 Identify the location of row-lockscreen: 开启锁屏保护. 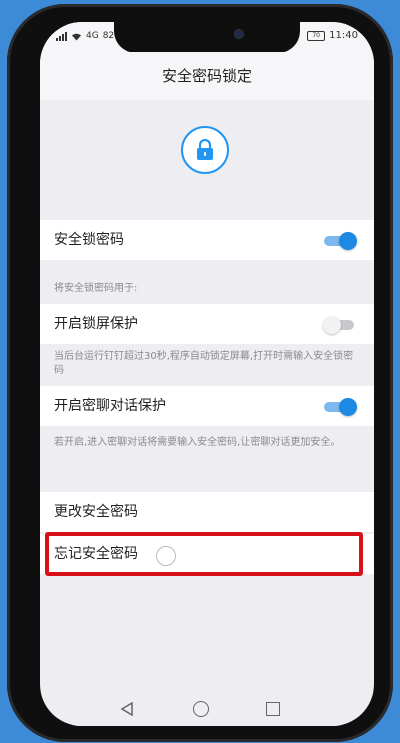
(207, 324).